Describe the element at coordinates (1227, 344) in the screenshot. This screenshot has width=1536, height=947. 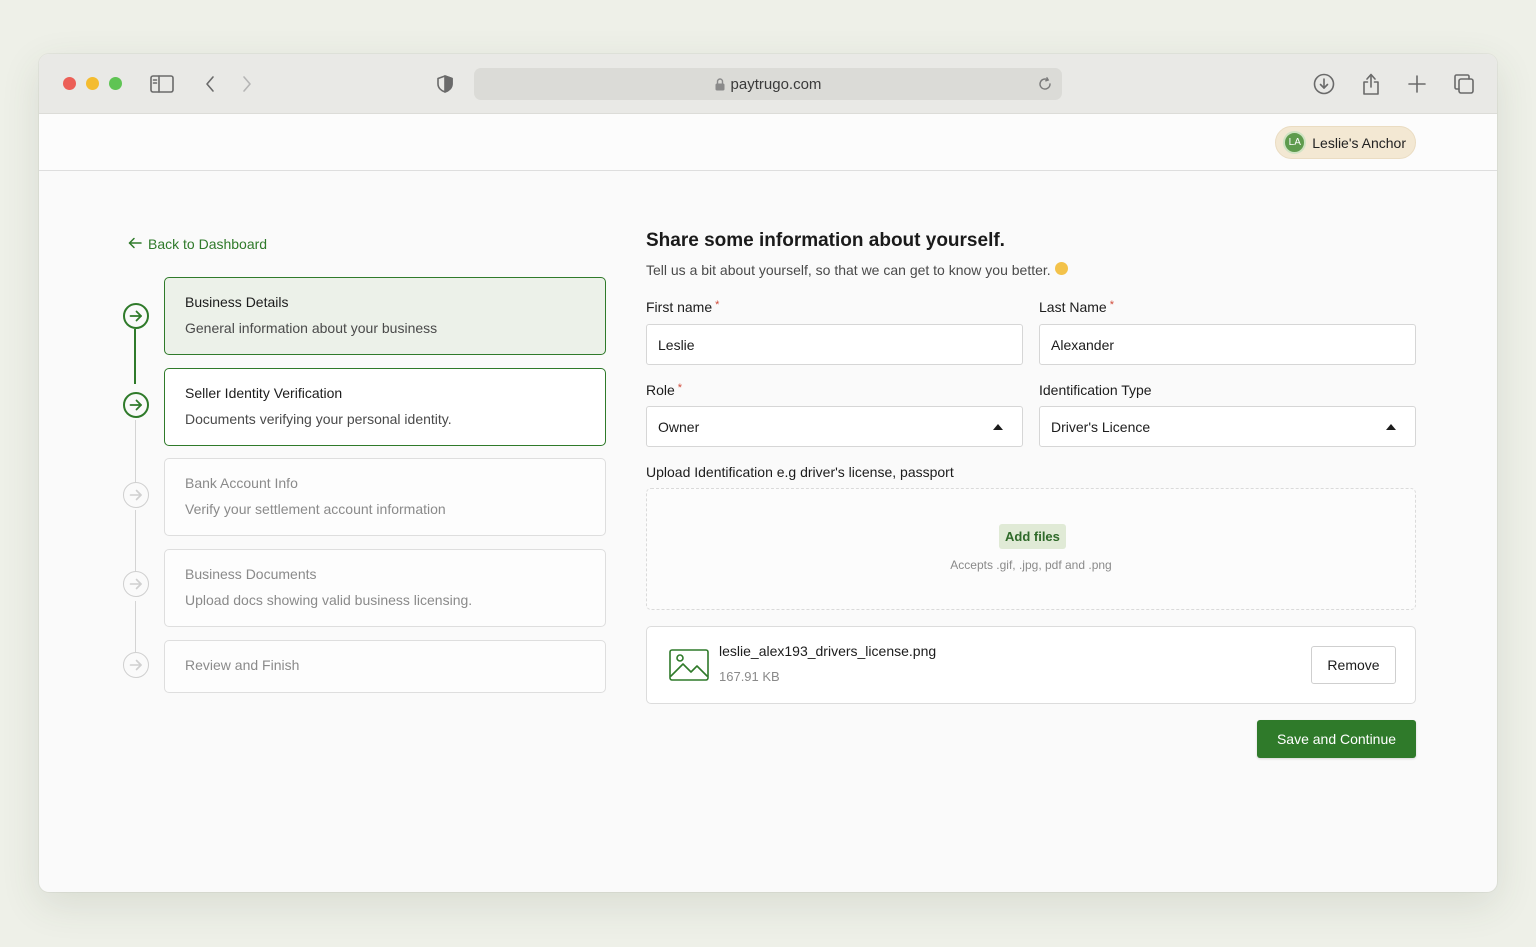
I see `last-name-field: Alexander` at that location.